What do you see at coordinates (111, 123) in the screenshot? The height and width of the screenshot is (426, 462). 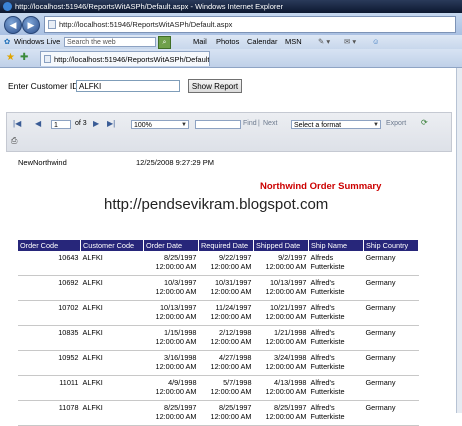 I see `last-page-icon: ▶|` at bounding box center [111, 123].